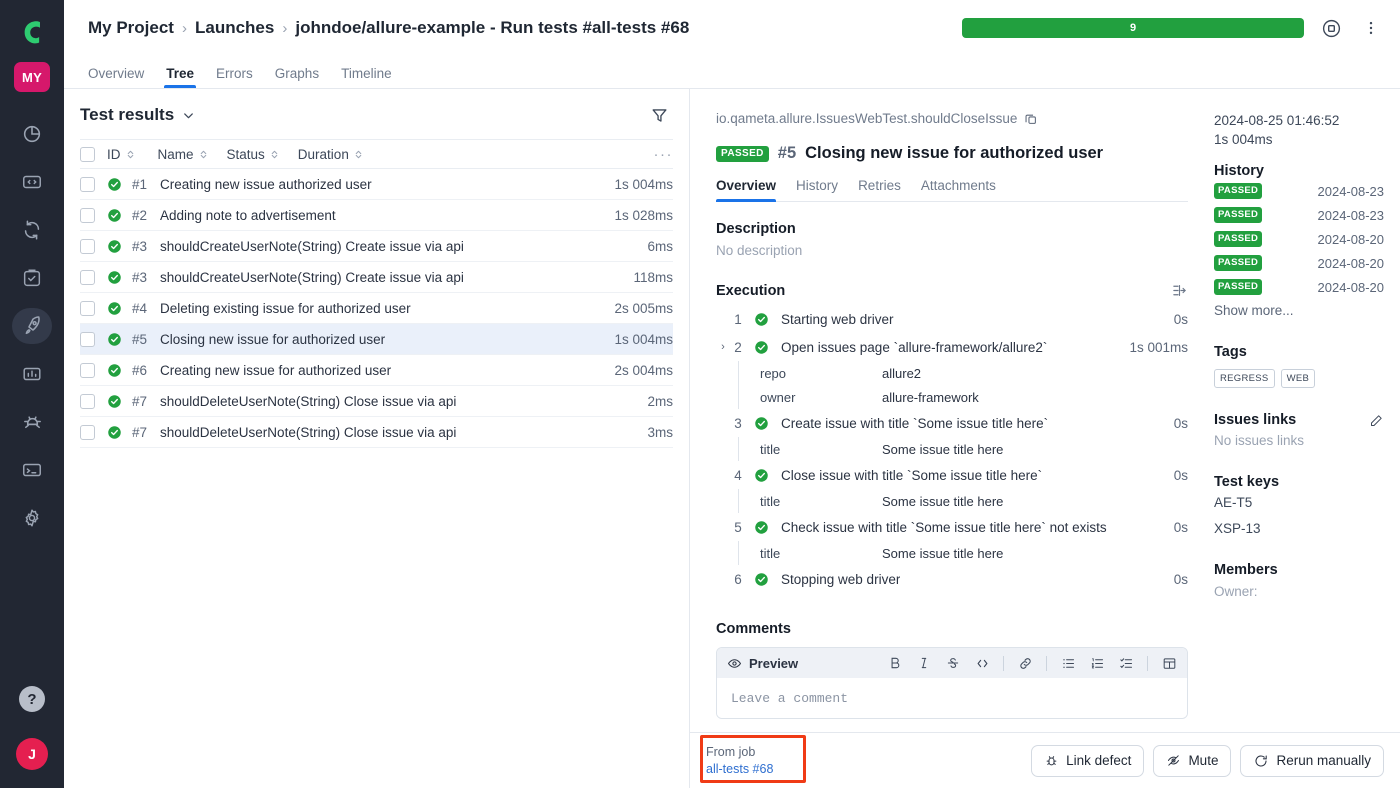 This screenshot has height=788, width=1400. What do you see at coordinates (664, 154) in the screenshot?
I see `ellipsis-icon: ···` at bounding box center [664, 154].